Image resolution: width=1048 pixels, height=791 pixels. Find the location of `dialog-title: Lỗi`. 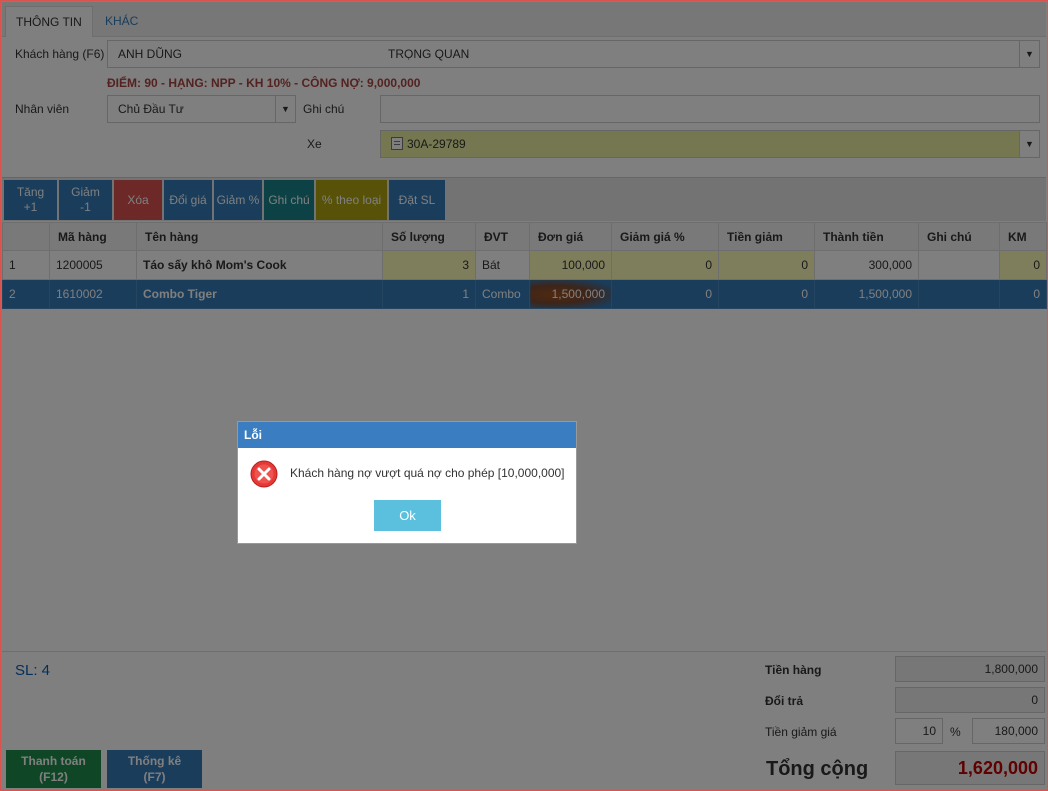

dialog-title: Lỗi is located at coordinates (407, 435).